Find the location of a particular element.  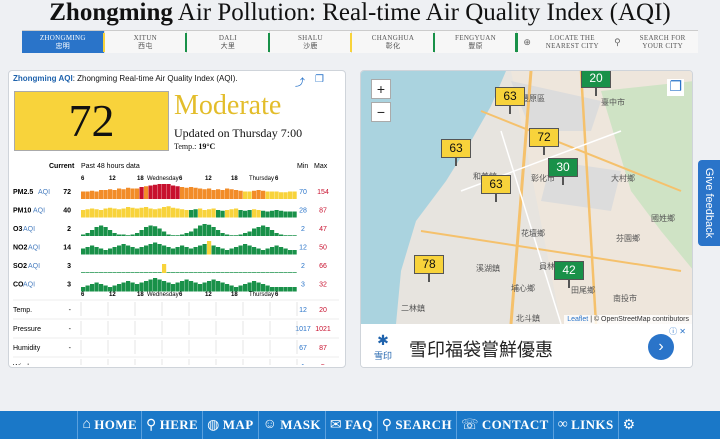

temperature: Temp.: 19°C is located at coordinates (195, 146).